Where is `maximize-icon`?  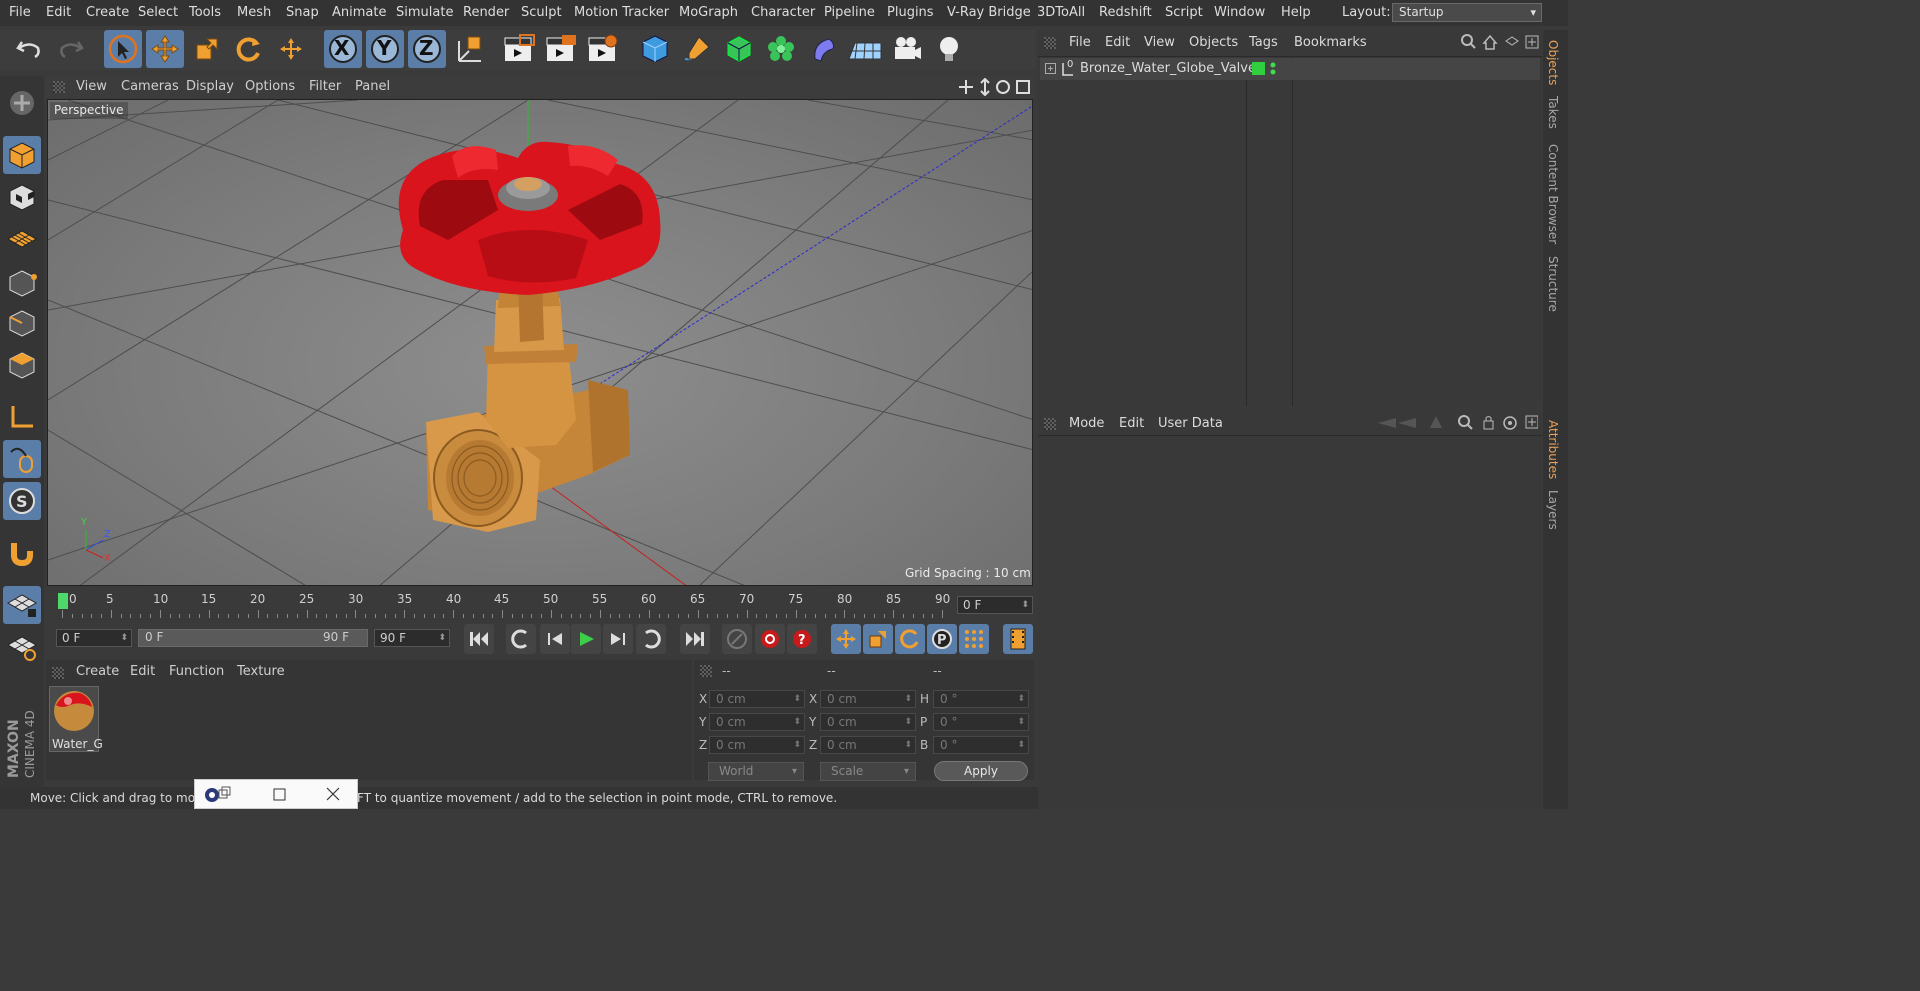
maximize-icon is located at coordinates (280, 795).